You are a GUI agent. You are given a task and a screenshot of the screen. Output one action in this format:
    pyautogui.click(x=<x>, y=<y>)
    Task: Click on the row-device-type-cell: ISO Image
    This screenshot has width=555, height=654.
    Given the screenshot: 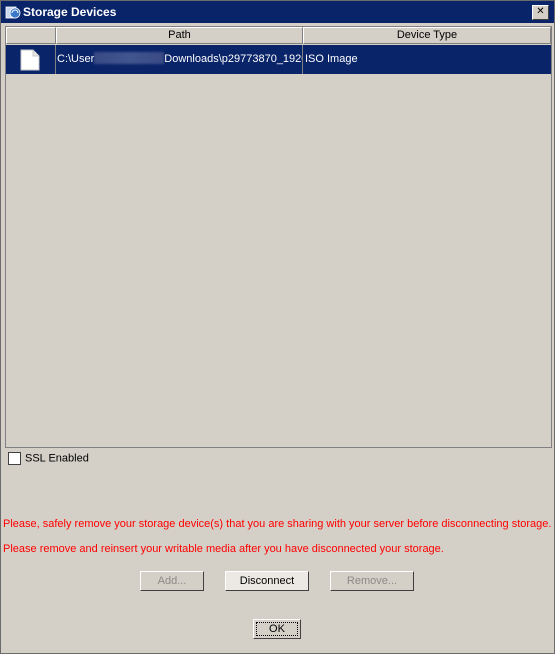 What is the action you would take?
    pyautogui.click(x=331, y=59)
    